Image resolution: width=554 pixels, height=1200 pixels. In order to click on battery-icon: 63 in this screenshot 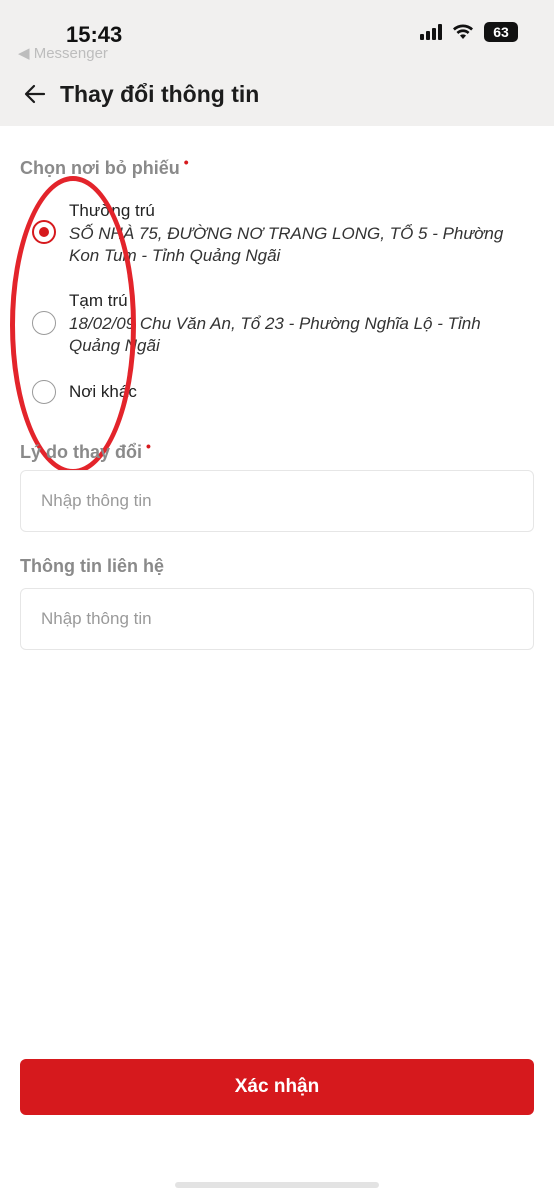, I will do `click(501, 32)`.